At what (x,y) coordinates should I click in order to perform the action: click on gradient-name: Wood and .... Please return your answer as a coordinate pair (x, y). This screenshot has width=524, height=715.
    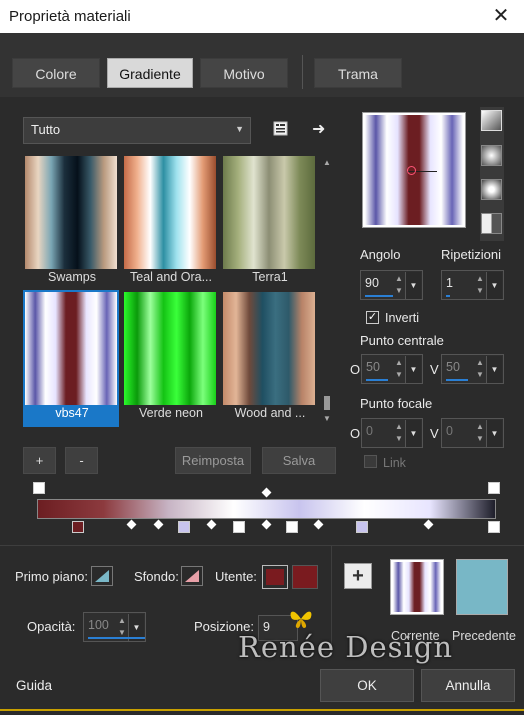
    Looking at the image, I should click on (270, 413).